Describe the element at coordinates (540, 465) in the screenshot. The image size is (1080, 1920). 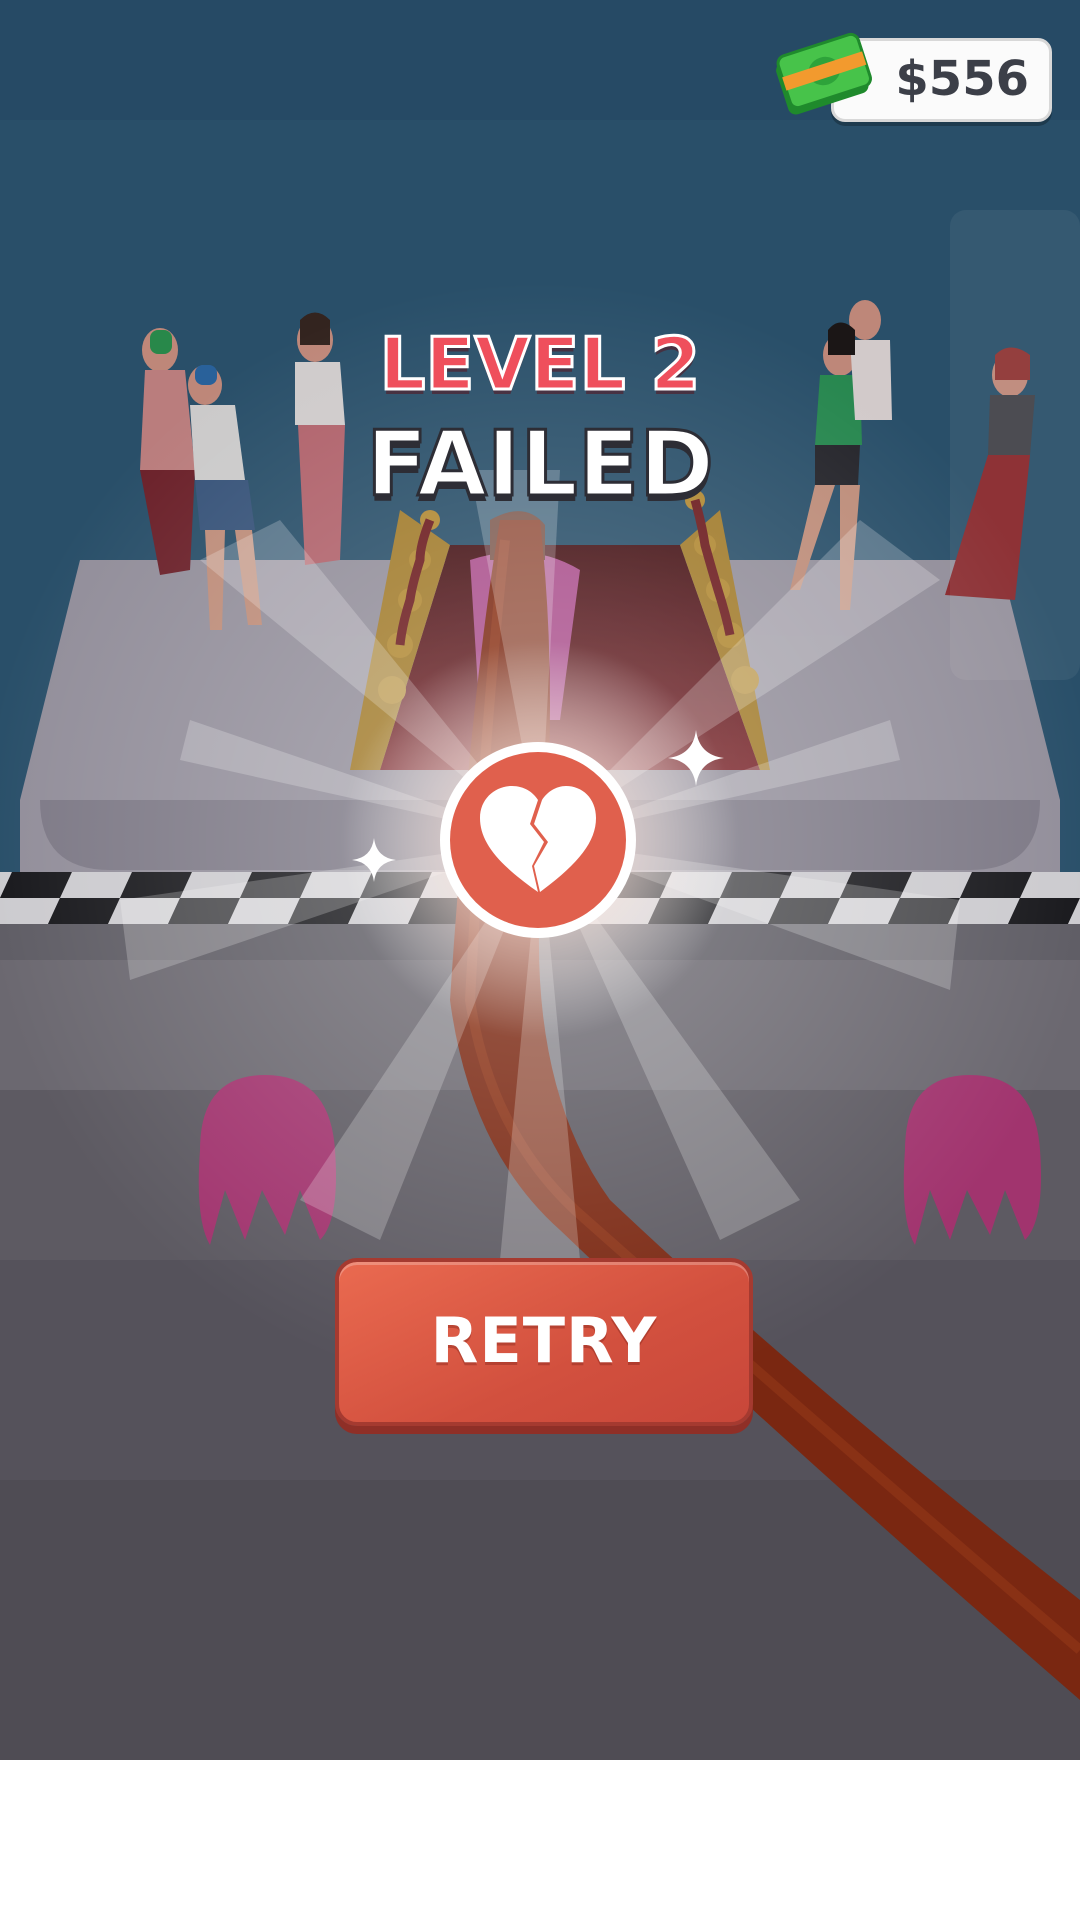
I see `failed-title: FAILED` at that location.